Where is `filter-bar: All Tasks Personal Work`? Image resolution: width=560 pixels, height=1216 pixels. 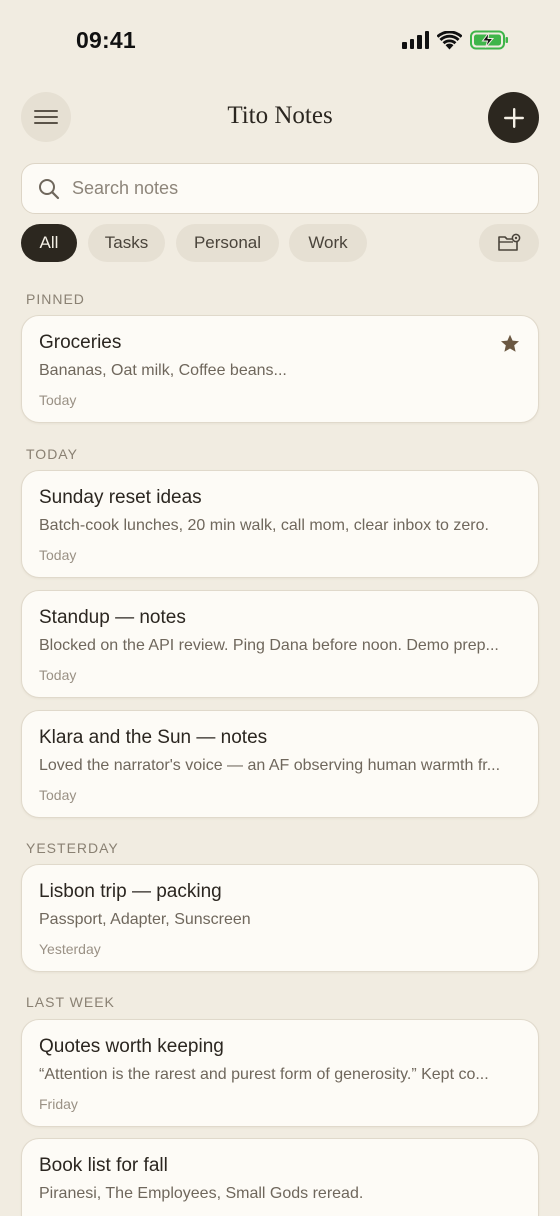
filter-bar: All Tasks Personal Work is located at coordinates (280, 243).